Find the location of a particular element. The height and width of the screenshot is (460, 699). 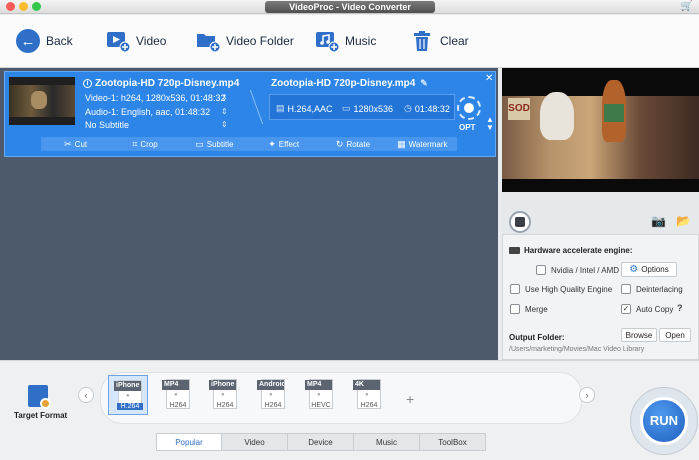

back-arrow-icon: ← is located at coordinates (28, 41).